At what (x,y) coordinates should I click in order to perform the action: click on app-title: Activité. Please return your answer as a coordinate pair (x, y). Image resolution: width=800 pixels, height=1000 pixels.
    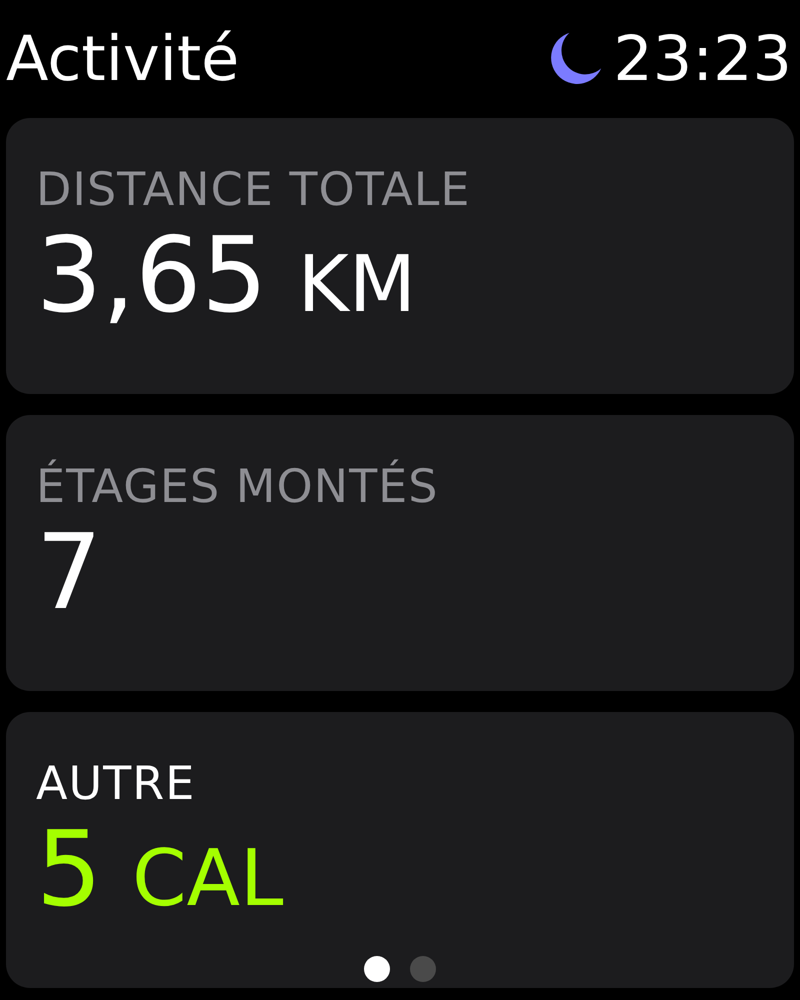
    Looking at the image, I should click on (123, 59).